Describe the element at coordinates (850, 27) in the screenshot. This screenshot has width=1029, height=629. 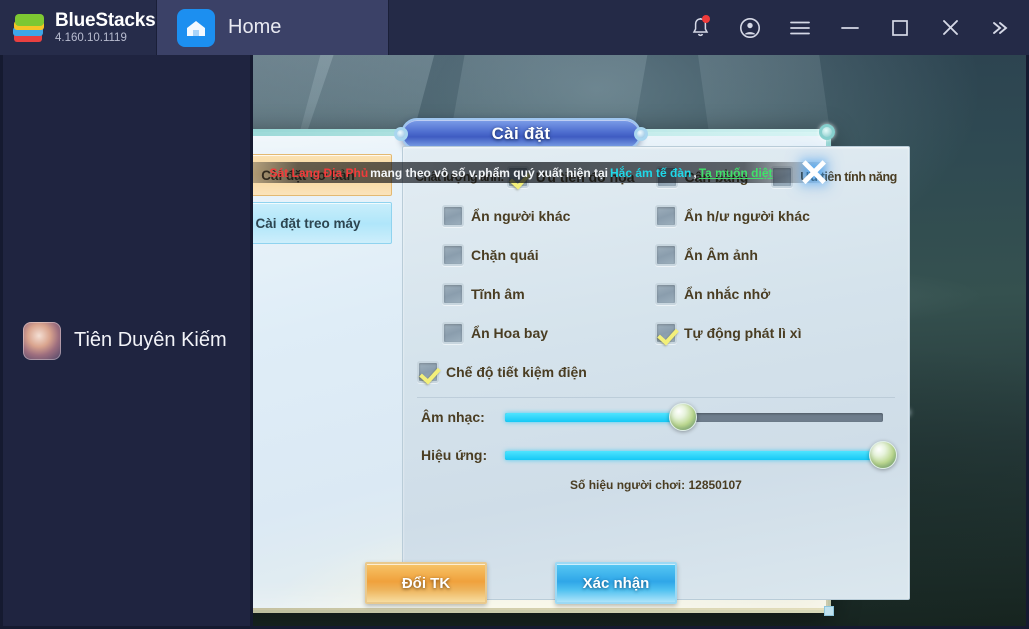
I see `minimize-icon` at that location.